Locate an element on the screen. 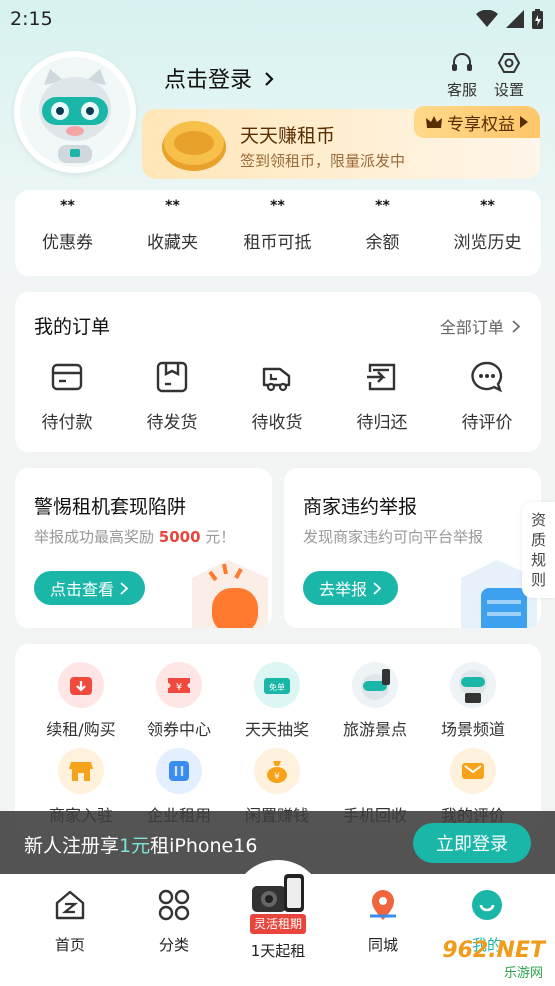 The height and width of the screenshot is (986, 555). vip-benefits-button: 专享权益 is located at coordinates (477, 122).